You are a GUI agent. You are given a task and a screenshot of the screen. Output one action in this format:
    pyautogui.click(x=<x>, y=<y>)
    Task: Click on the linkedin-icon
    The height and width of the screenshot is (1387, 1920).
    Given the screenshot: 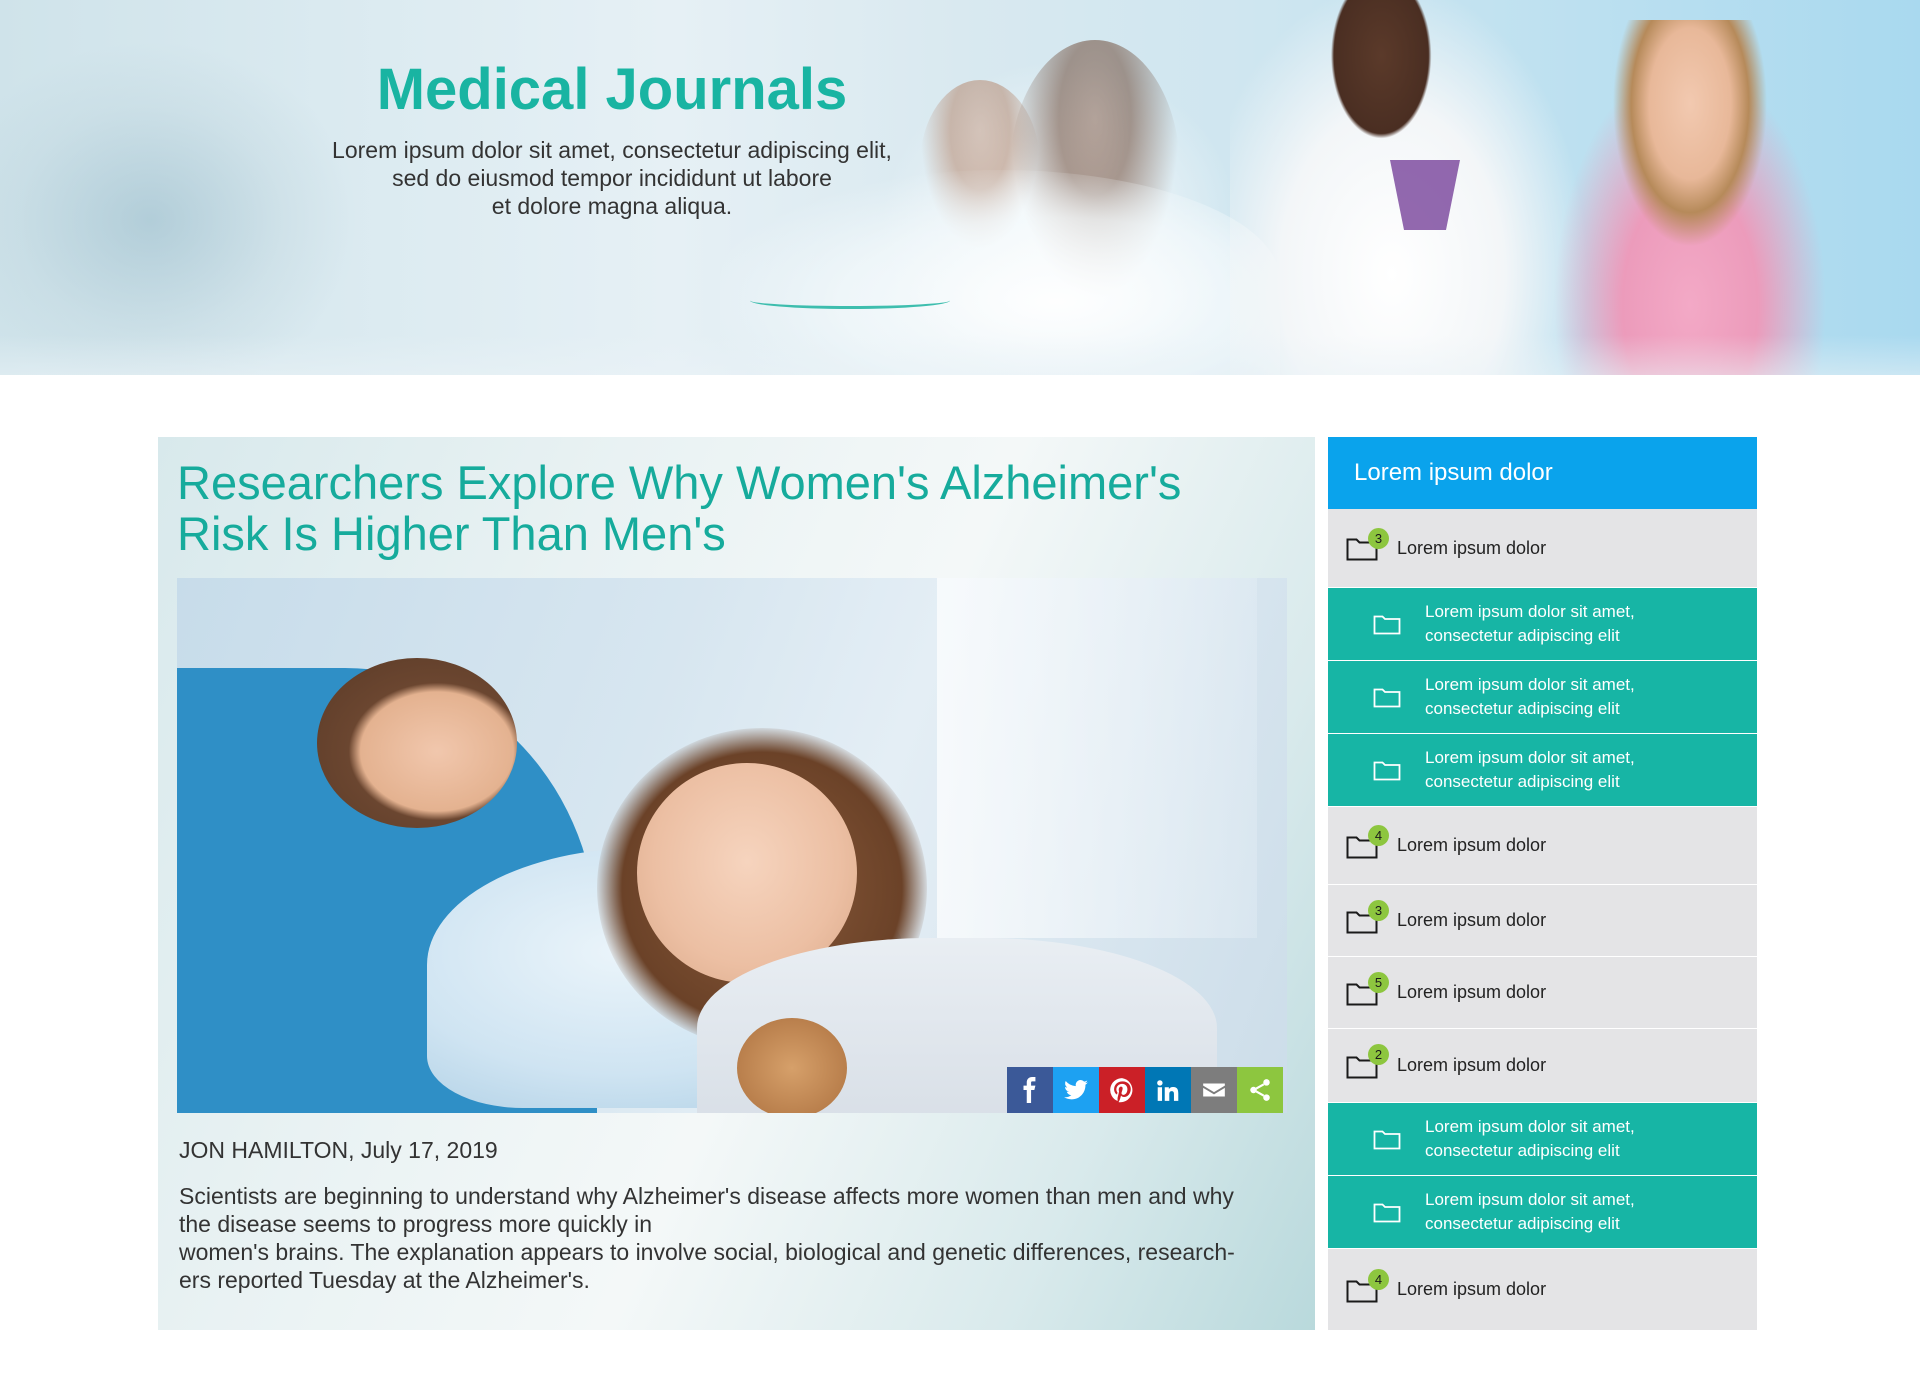 What is the action you would take?
    pyautogui.click(x=1168, y=1090)
    